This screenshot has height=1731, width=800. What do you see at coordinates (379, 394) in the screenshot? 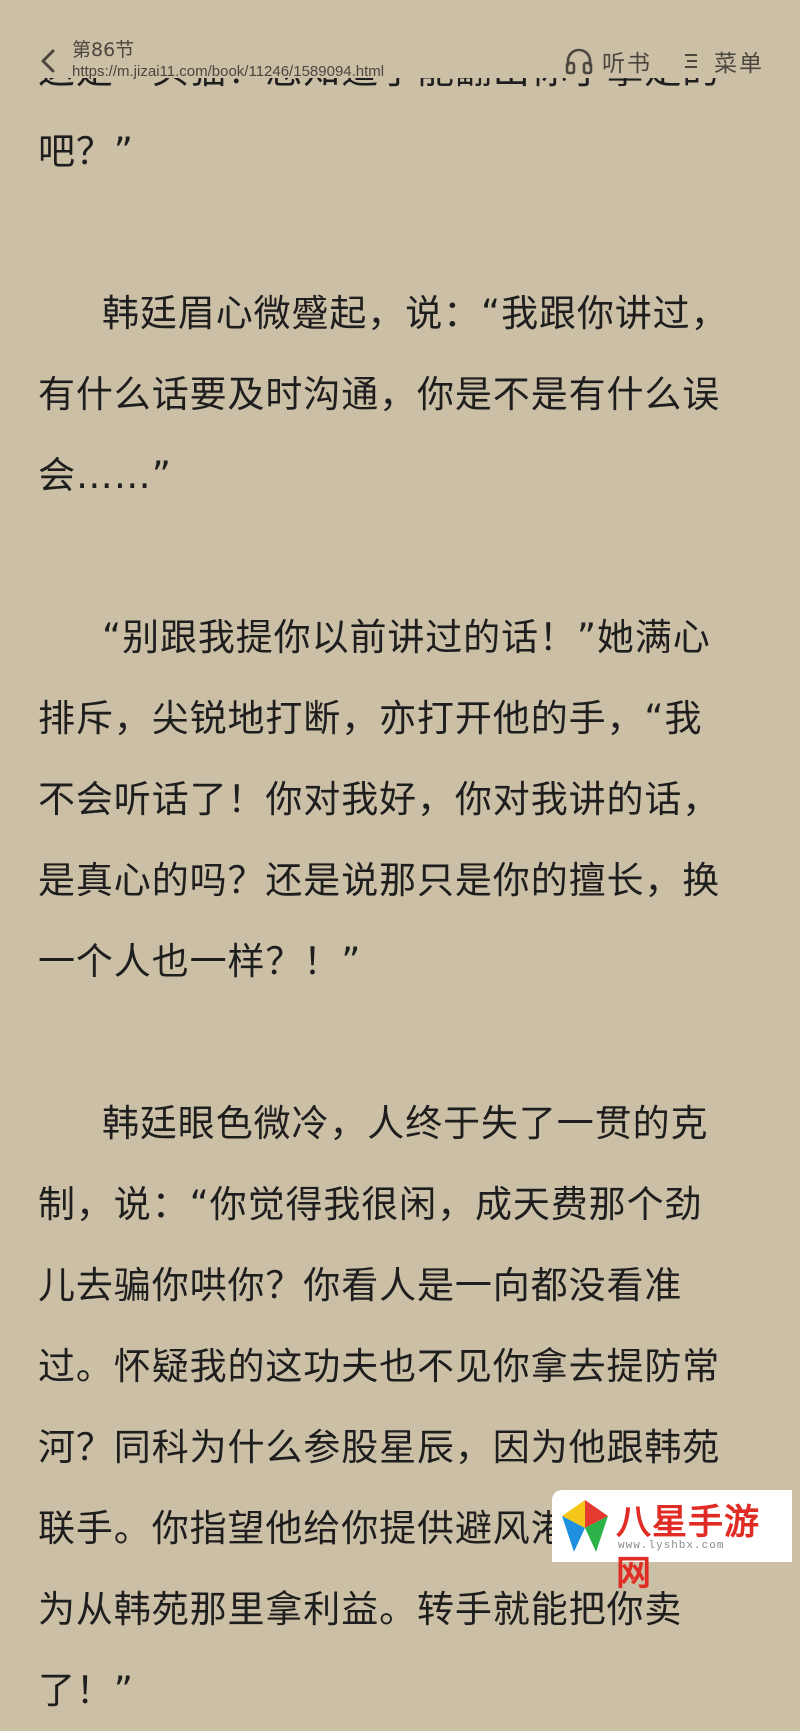
I see `text-line: 有什么话要及时沟通，你是不是有什么误` at bounding box center [379, 394].